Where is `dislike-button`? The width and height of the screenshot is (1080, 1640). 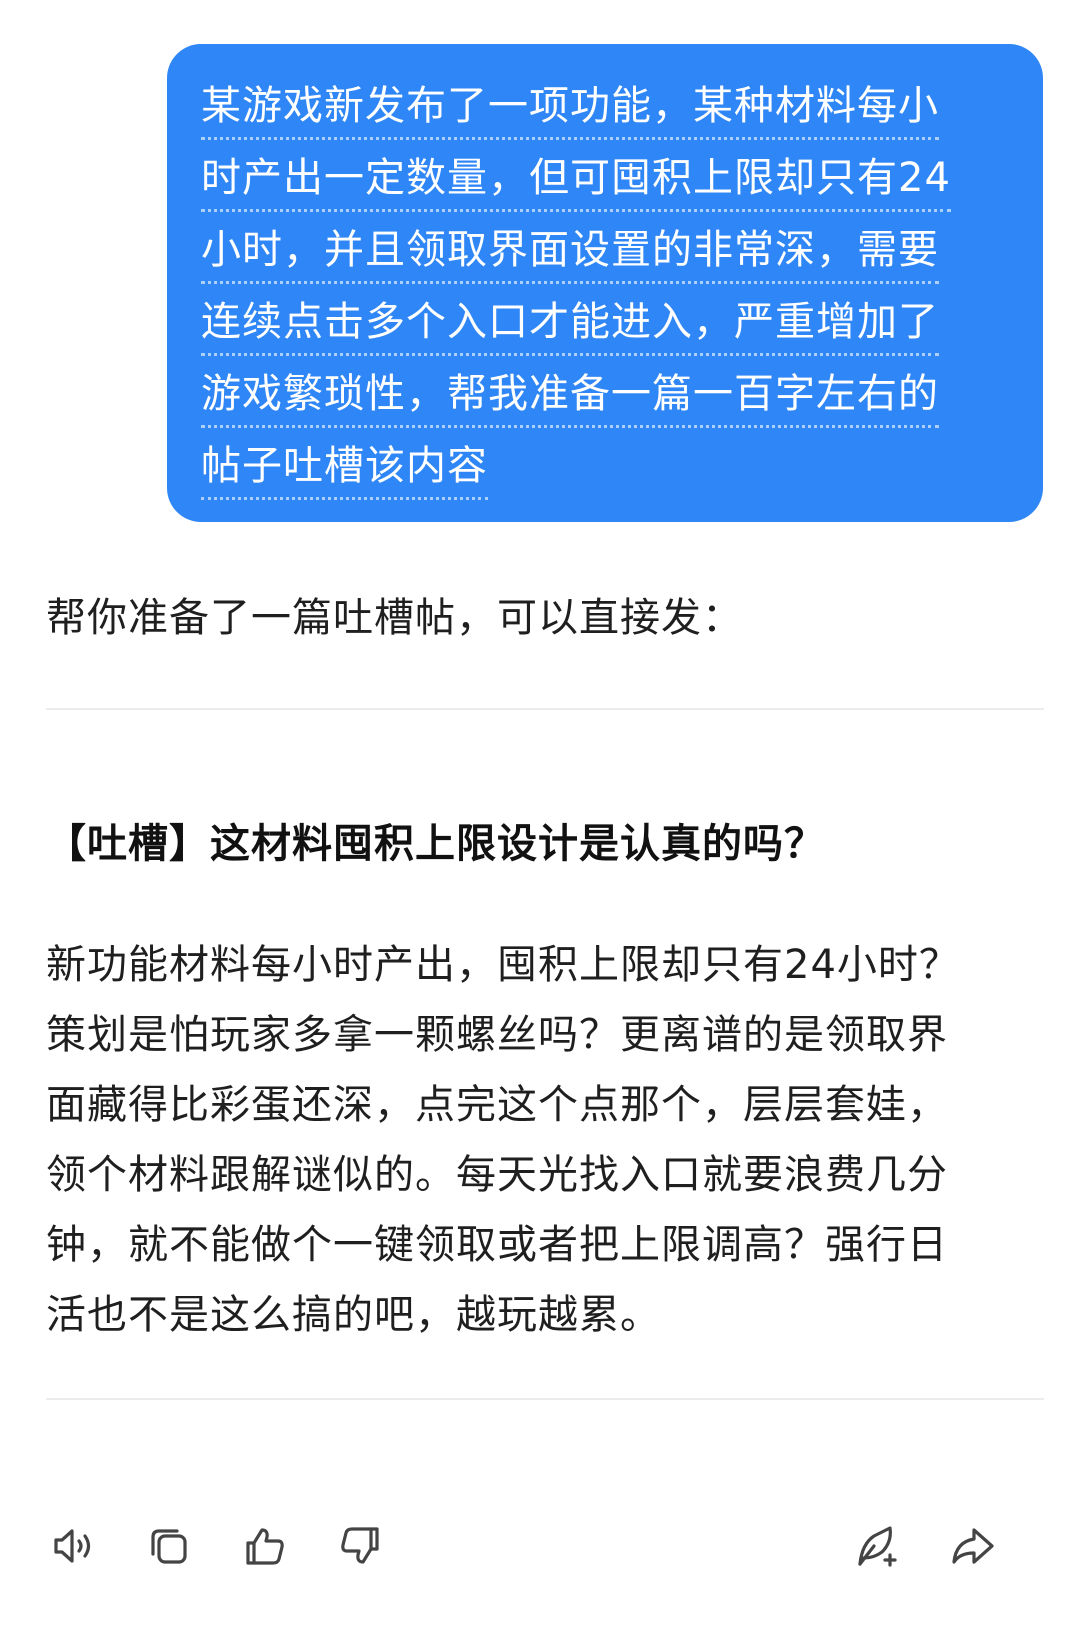 dislike-button is located at coordinates (360, 1546).